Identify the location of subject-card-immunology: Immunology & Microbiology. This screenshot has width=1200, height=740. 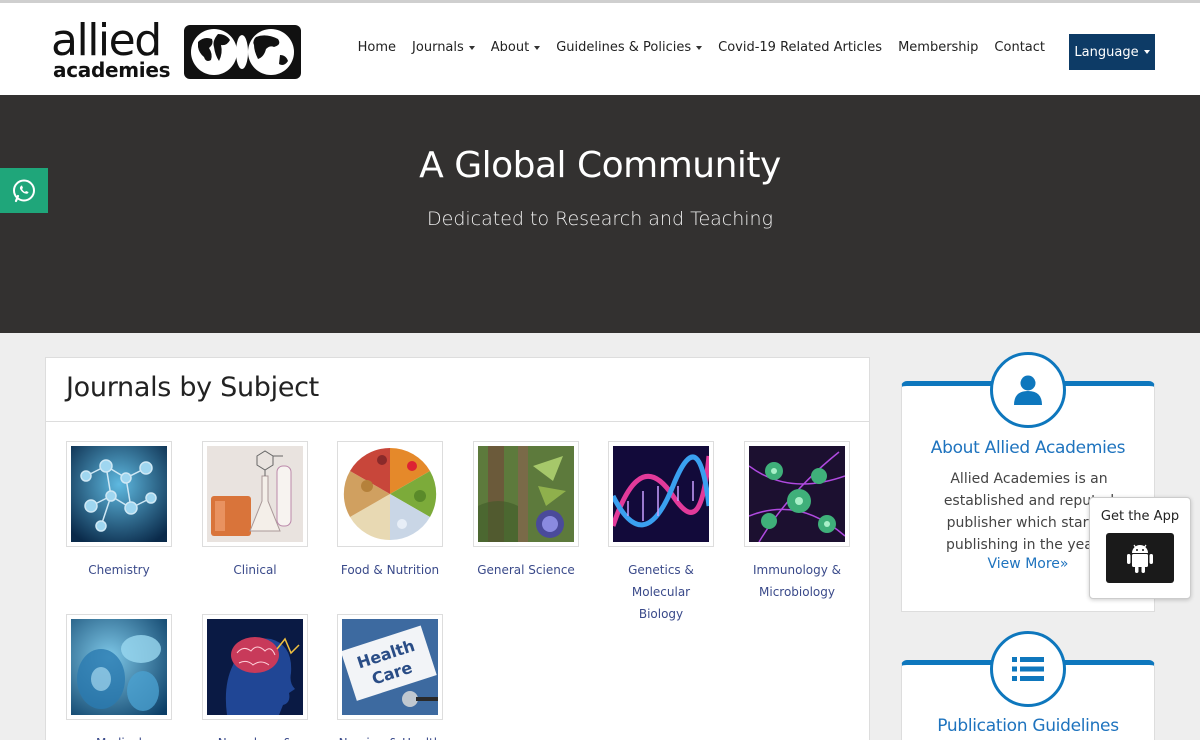
(797, 522).